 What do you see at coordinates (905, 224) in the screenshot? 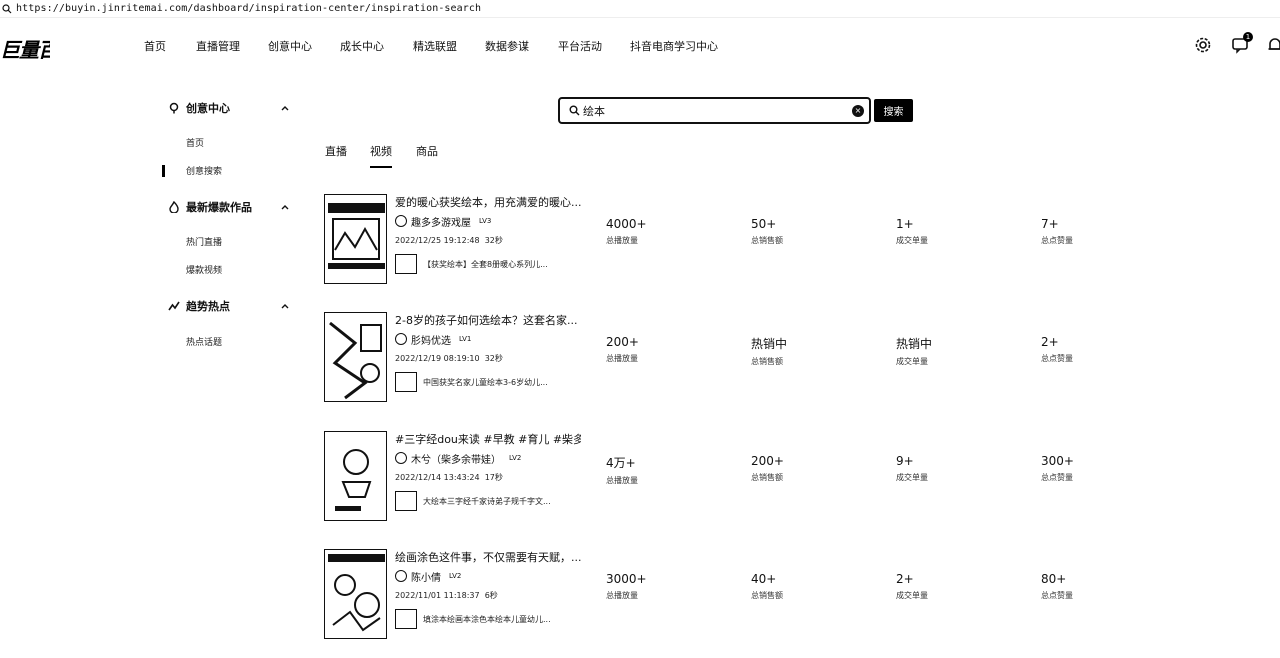
I see `stat-value: 1+` at bounding box center [905, 224].